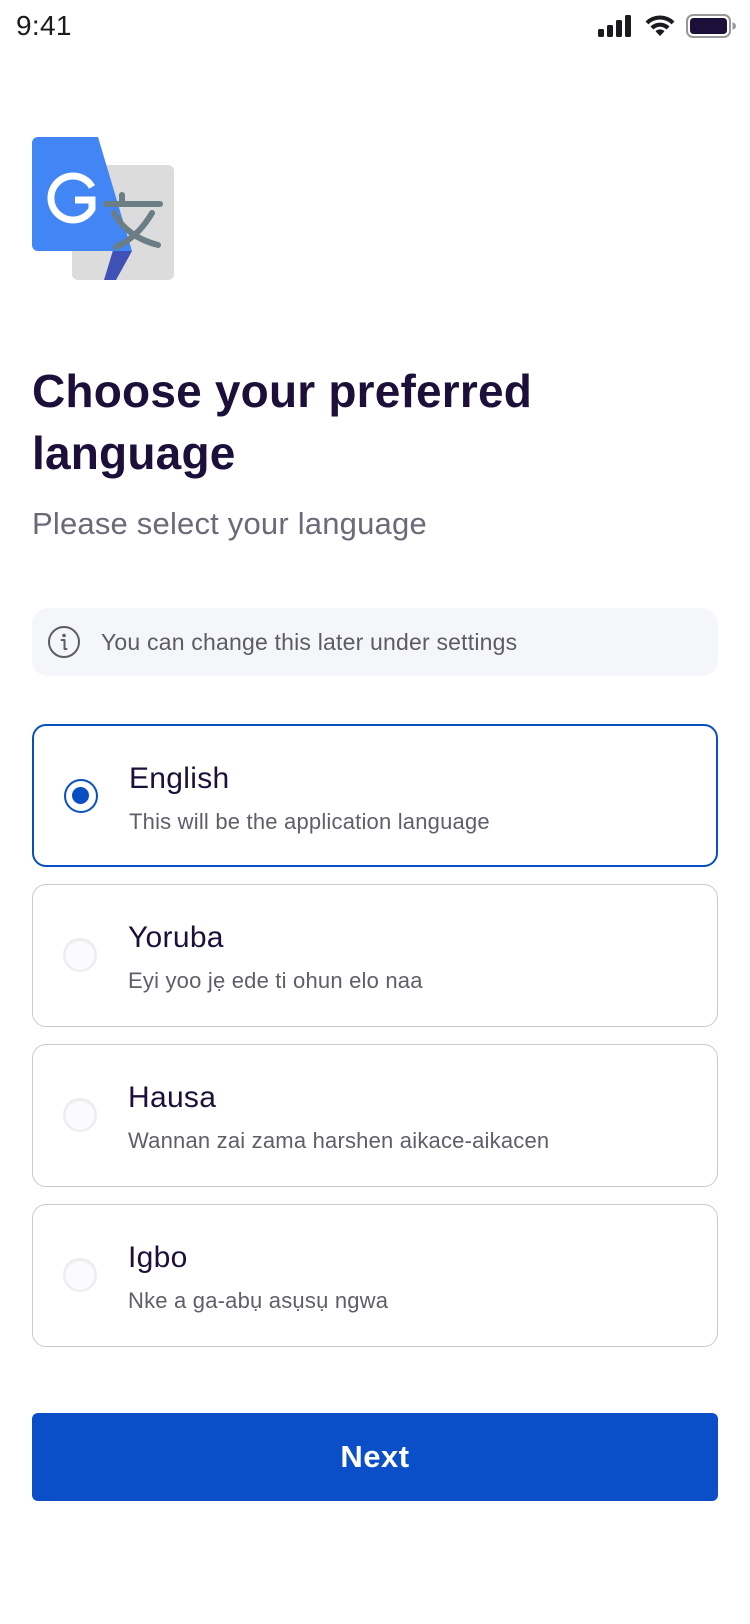 Image resolution: width=750 pixels, height=1624 pixels. What do you see at coordinates (103, 208) in the screenshot?
I see `google-translate-logo` at bounding box center [103, 208].